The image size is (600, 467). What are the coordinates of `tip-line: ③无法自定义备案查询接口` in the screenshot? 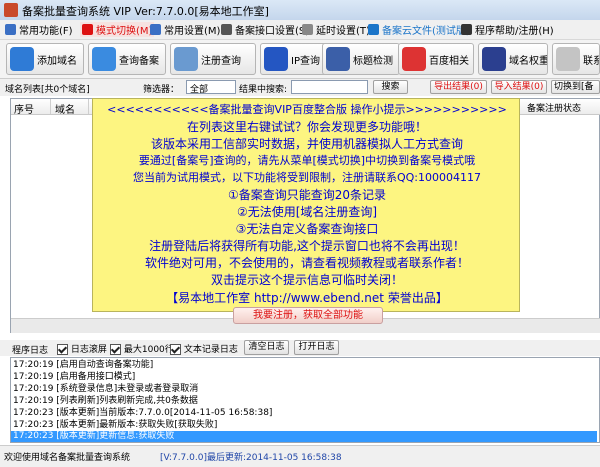 It's located at (307, 229).